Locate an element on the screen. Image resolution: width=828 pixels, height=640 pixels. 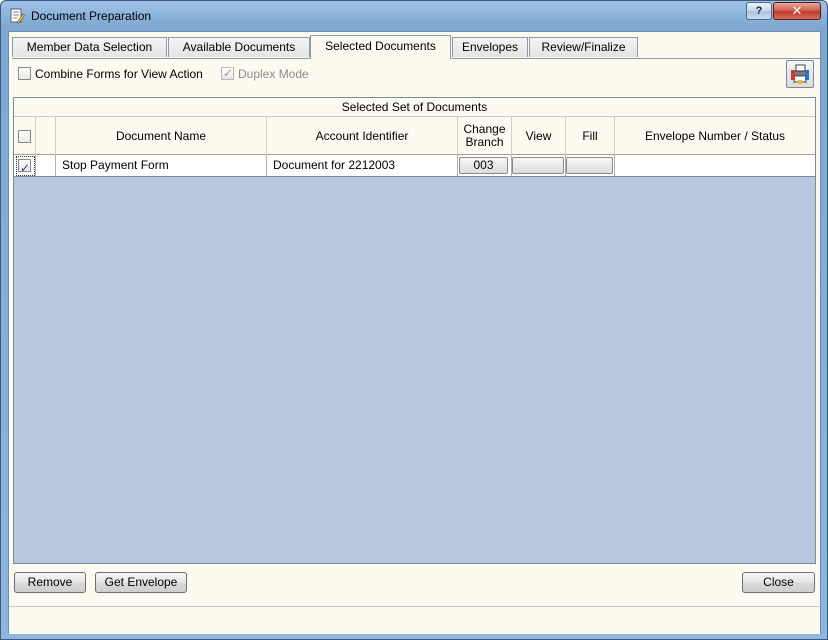
remove-button: Remove is located at coordinates (50, 582).